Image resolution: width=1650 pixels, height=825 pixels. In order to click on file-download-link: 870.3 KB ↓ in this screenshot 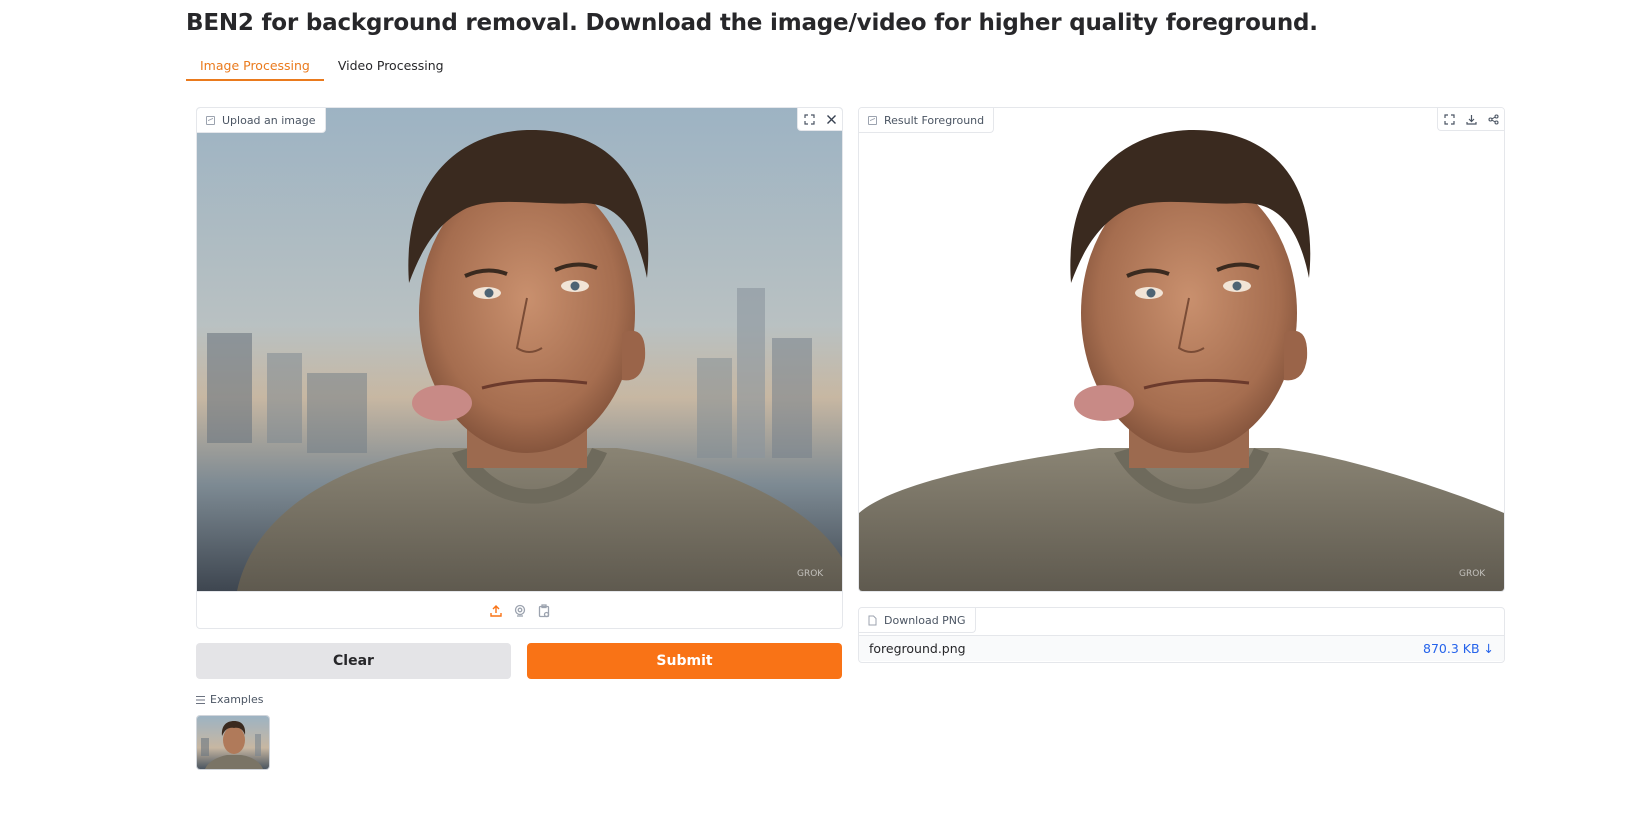, I will do `click(1458, 648)`.